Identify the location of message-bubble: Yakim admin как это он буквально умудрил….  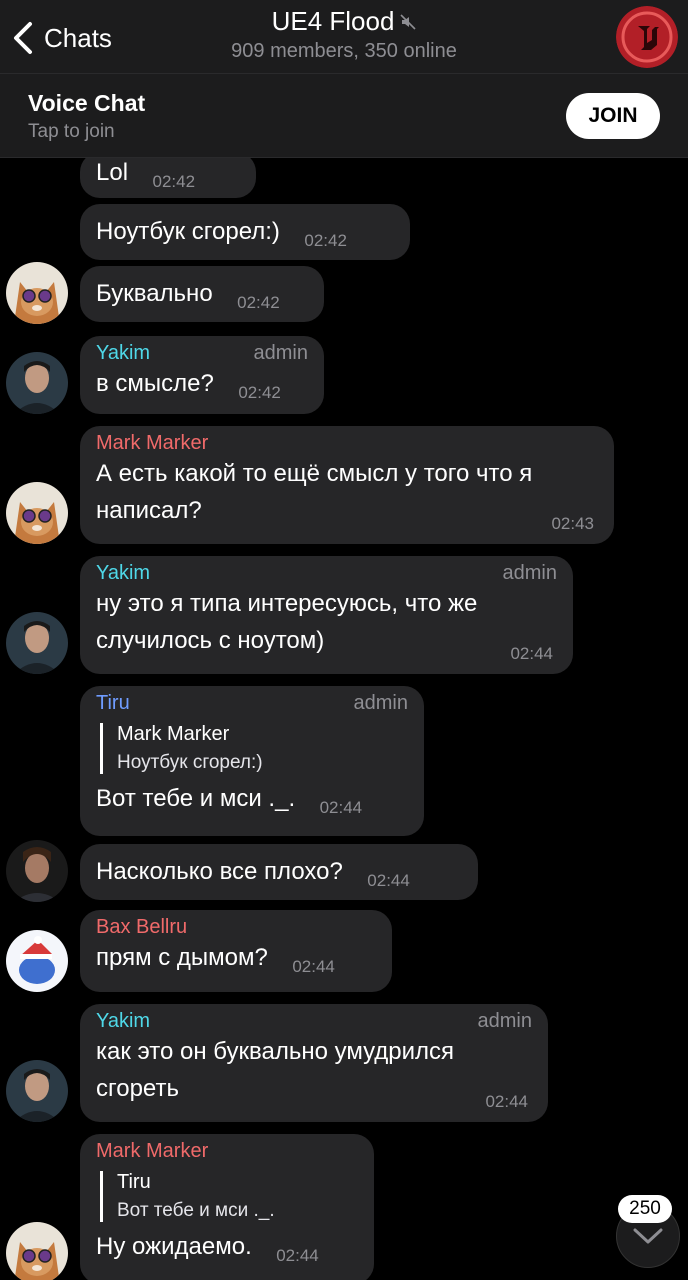
(314, 1063).